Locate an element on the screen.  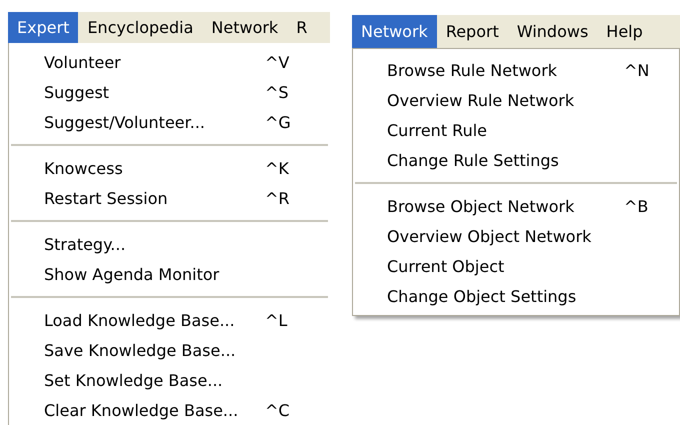
menu-bar-item: Expert is located at coordinates (43, 27).